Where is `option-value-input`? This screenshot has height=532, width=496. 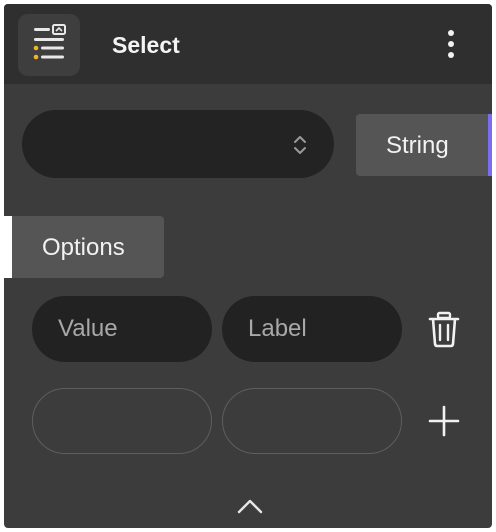 option-value-input is located at coordinates (122, 329).